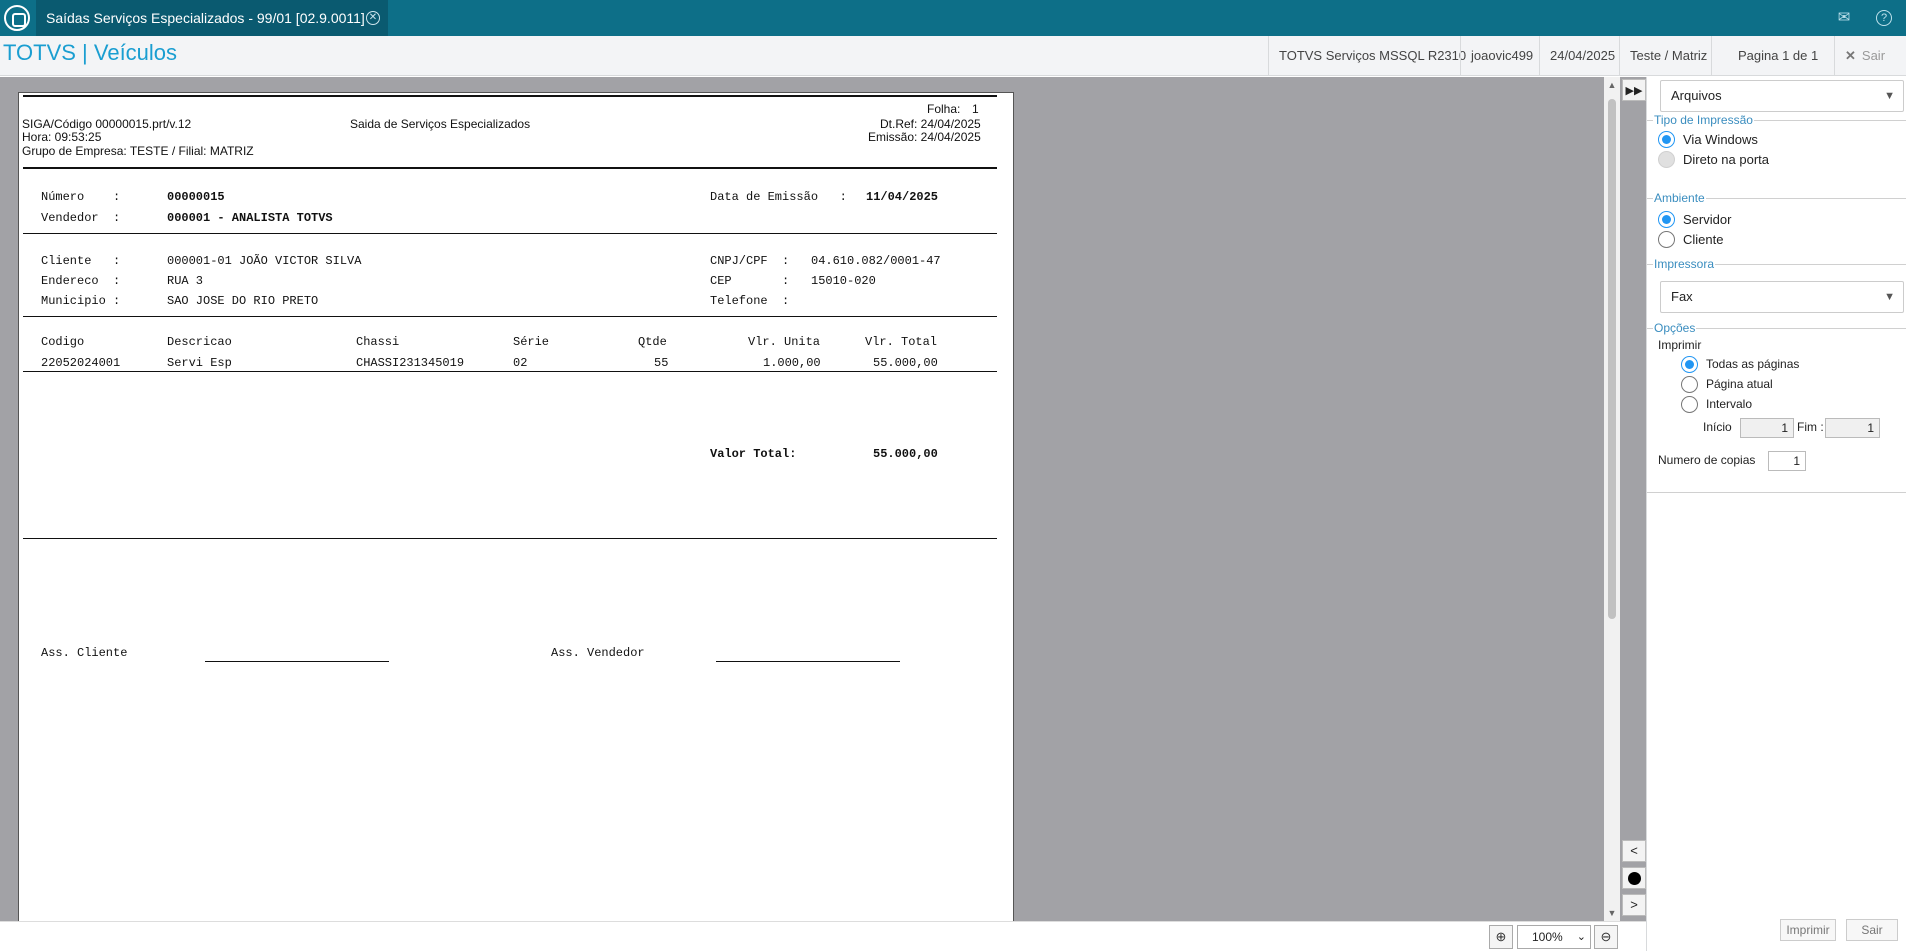 The height and width of the screenshot is (951, 1906). What do you see at coordinates (1633, 499) in the screenshot?
I see `preview-nav-strip: ▶▶ < >` at bounding box center [1633, 499].